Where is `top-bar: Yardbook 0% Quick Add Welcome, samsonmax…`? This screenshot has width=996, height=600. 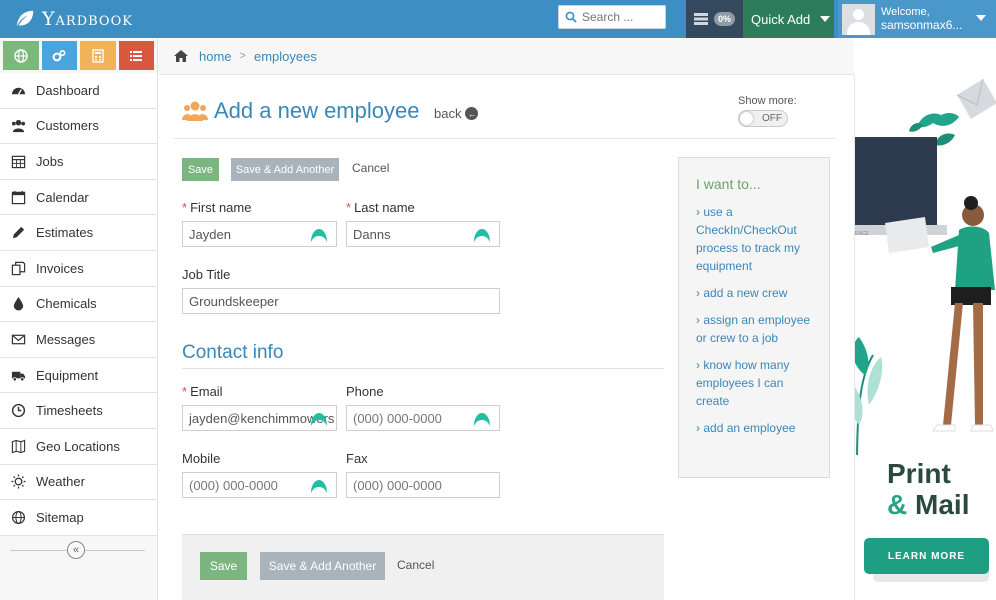 top-bar: Yardbook 0% Quick Add Welcome, samsonmax… is located at coordinates (498, 19).